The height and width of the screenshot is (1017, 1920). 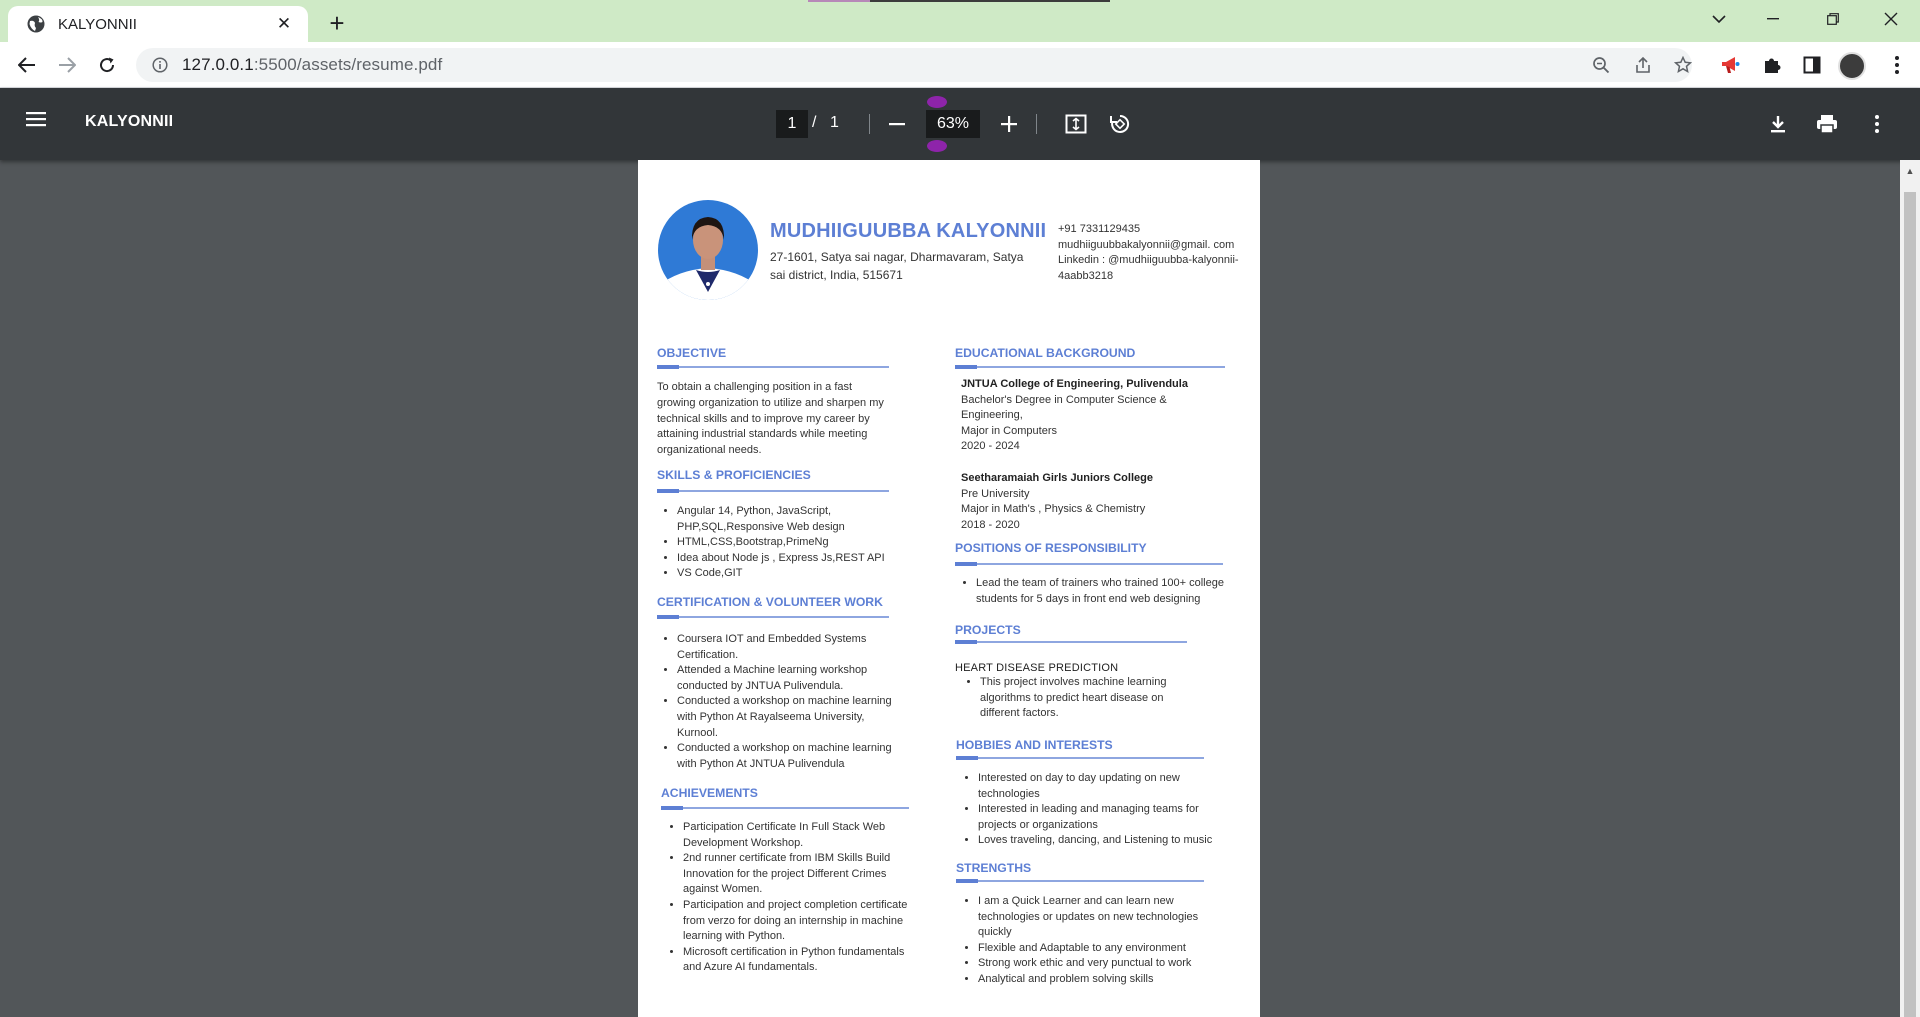 I want to click on page-number-input: 1, so click(x=792, y=124).